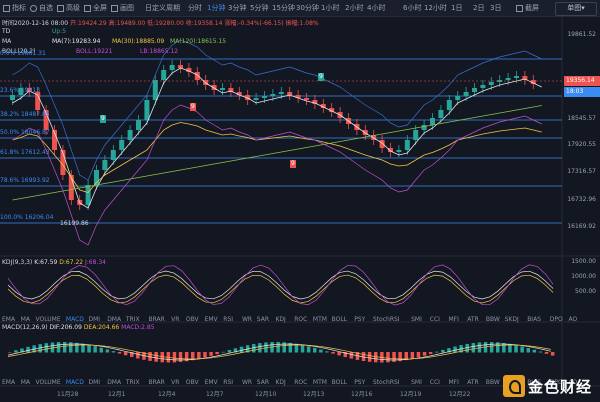  I want to click on td-label: TD, so click(6, 32).